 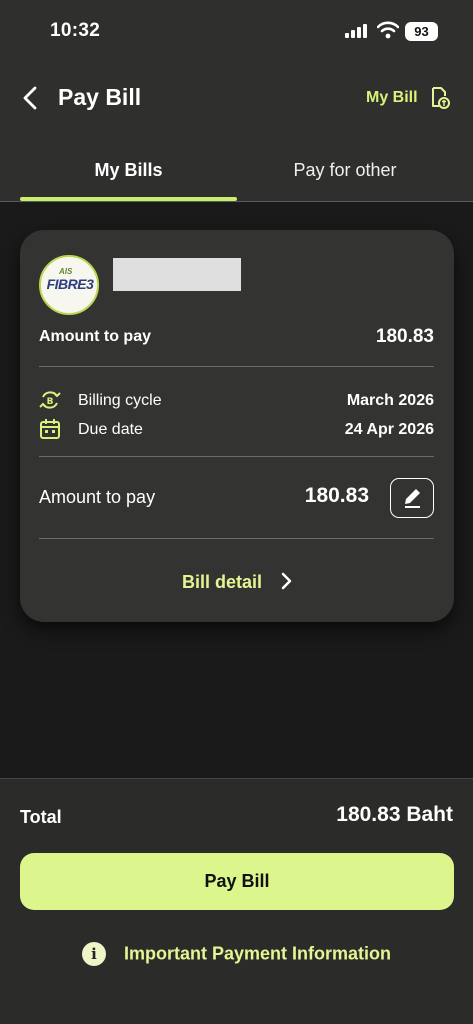 What do you see at coordinates (41, 817) in the screenshot?
I see `total-label: Total` at bounding box center [41, 817].